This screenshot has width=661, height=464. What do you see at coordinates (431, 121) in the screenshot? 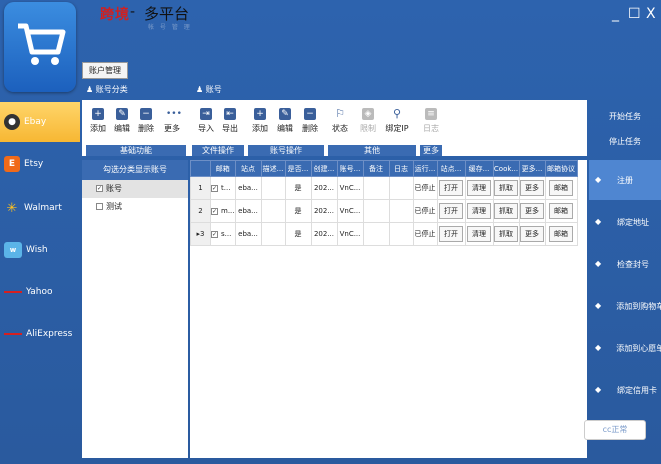
I see `log-button: ≡ 日志` at bounding box center [431, 121].